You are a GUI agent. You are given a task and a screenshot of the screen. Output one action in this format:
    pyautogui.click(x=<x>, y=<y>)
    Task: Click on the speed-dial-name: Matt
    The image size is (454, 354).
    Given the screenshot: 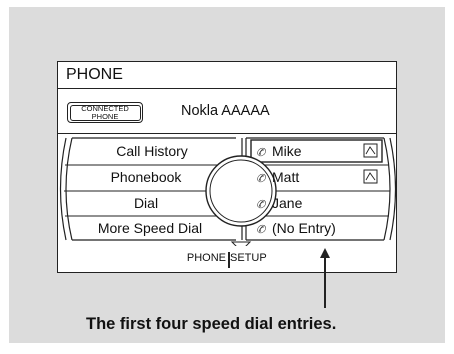 What is the action you would take?
    pyautogui.click(x=286, y=177)
    